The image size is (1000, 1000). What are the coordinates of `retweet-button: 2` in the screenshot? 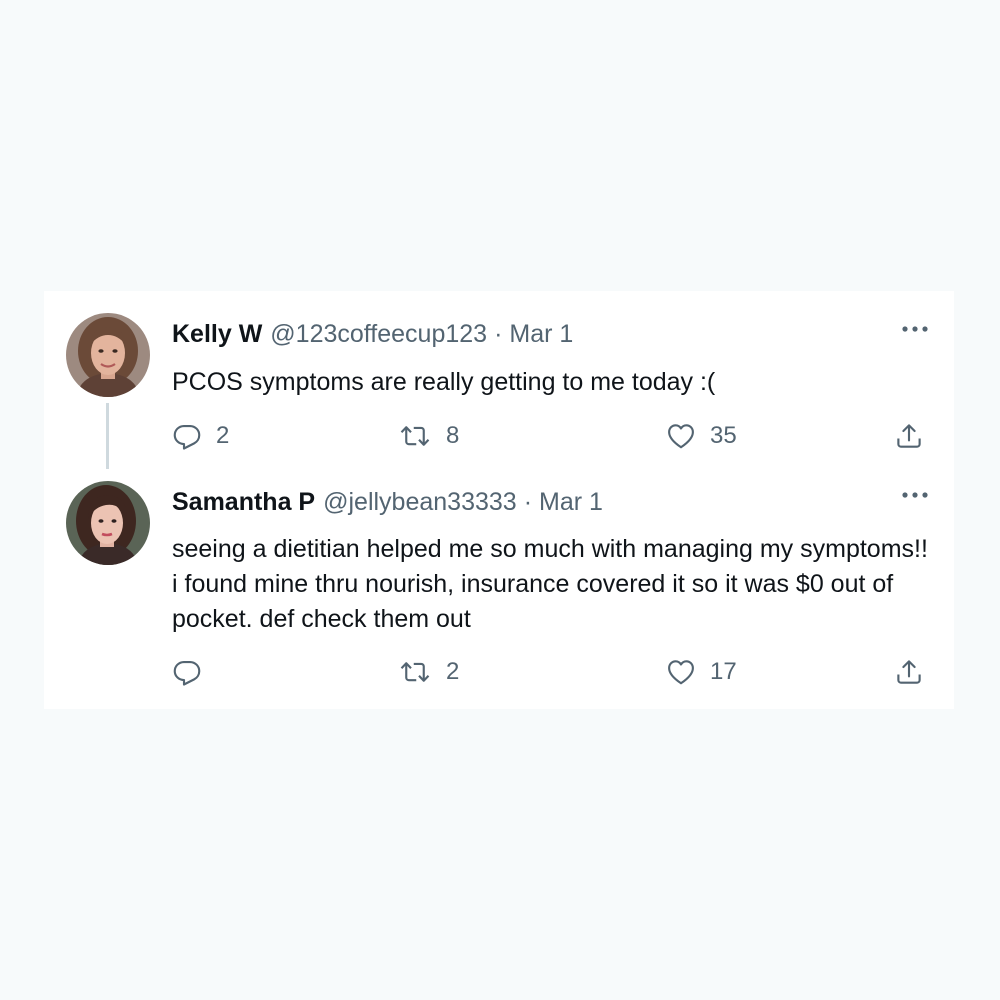 It's located at (428, 672).